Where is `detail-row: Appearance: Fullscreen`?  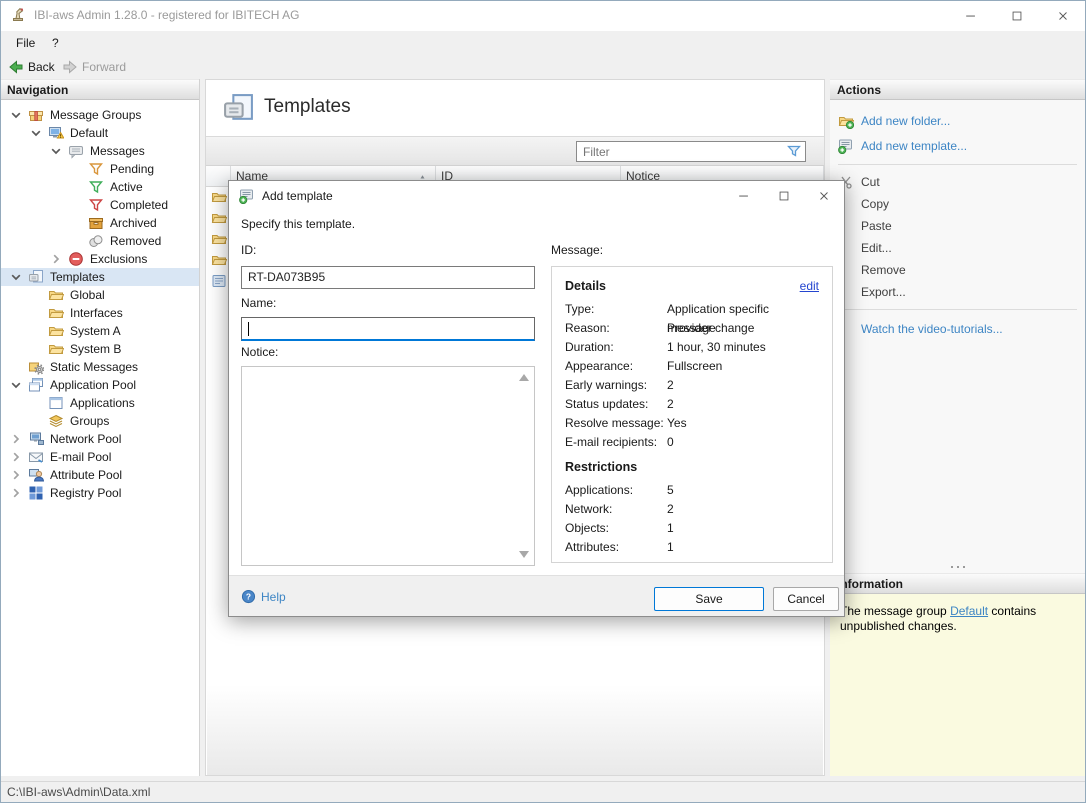 detail-row: Appearance: Fullscreen is located at coordinates (692, 366).